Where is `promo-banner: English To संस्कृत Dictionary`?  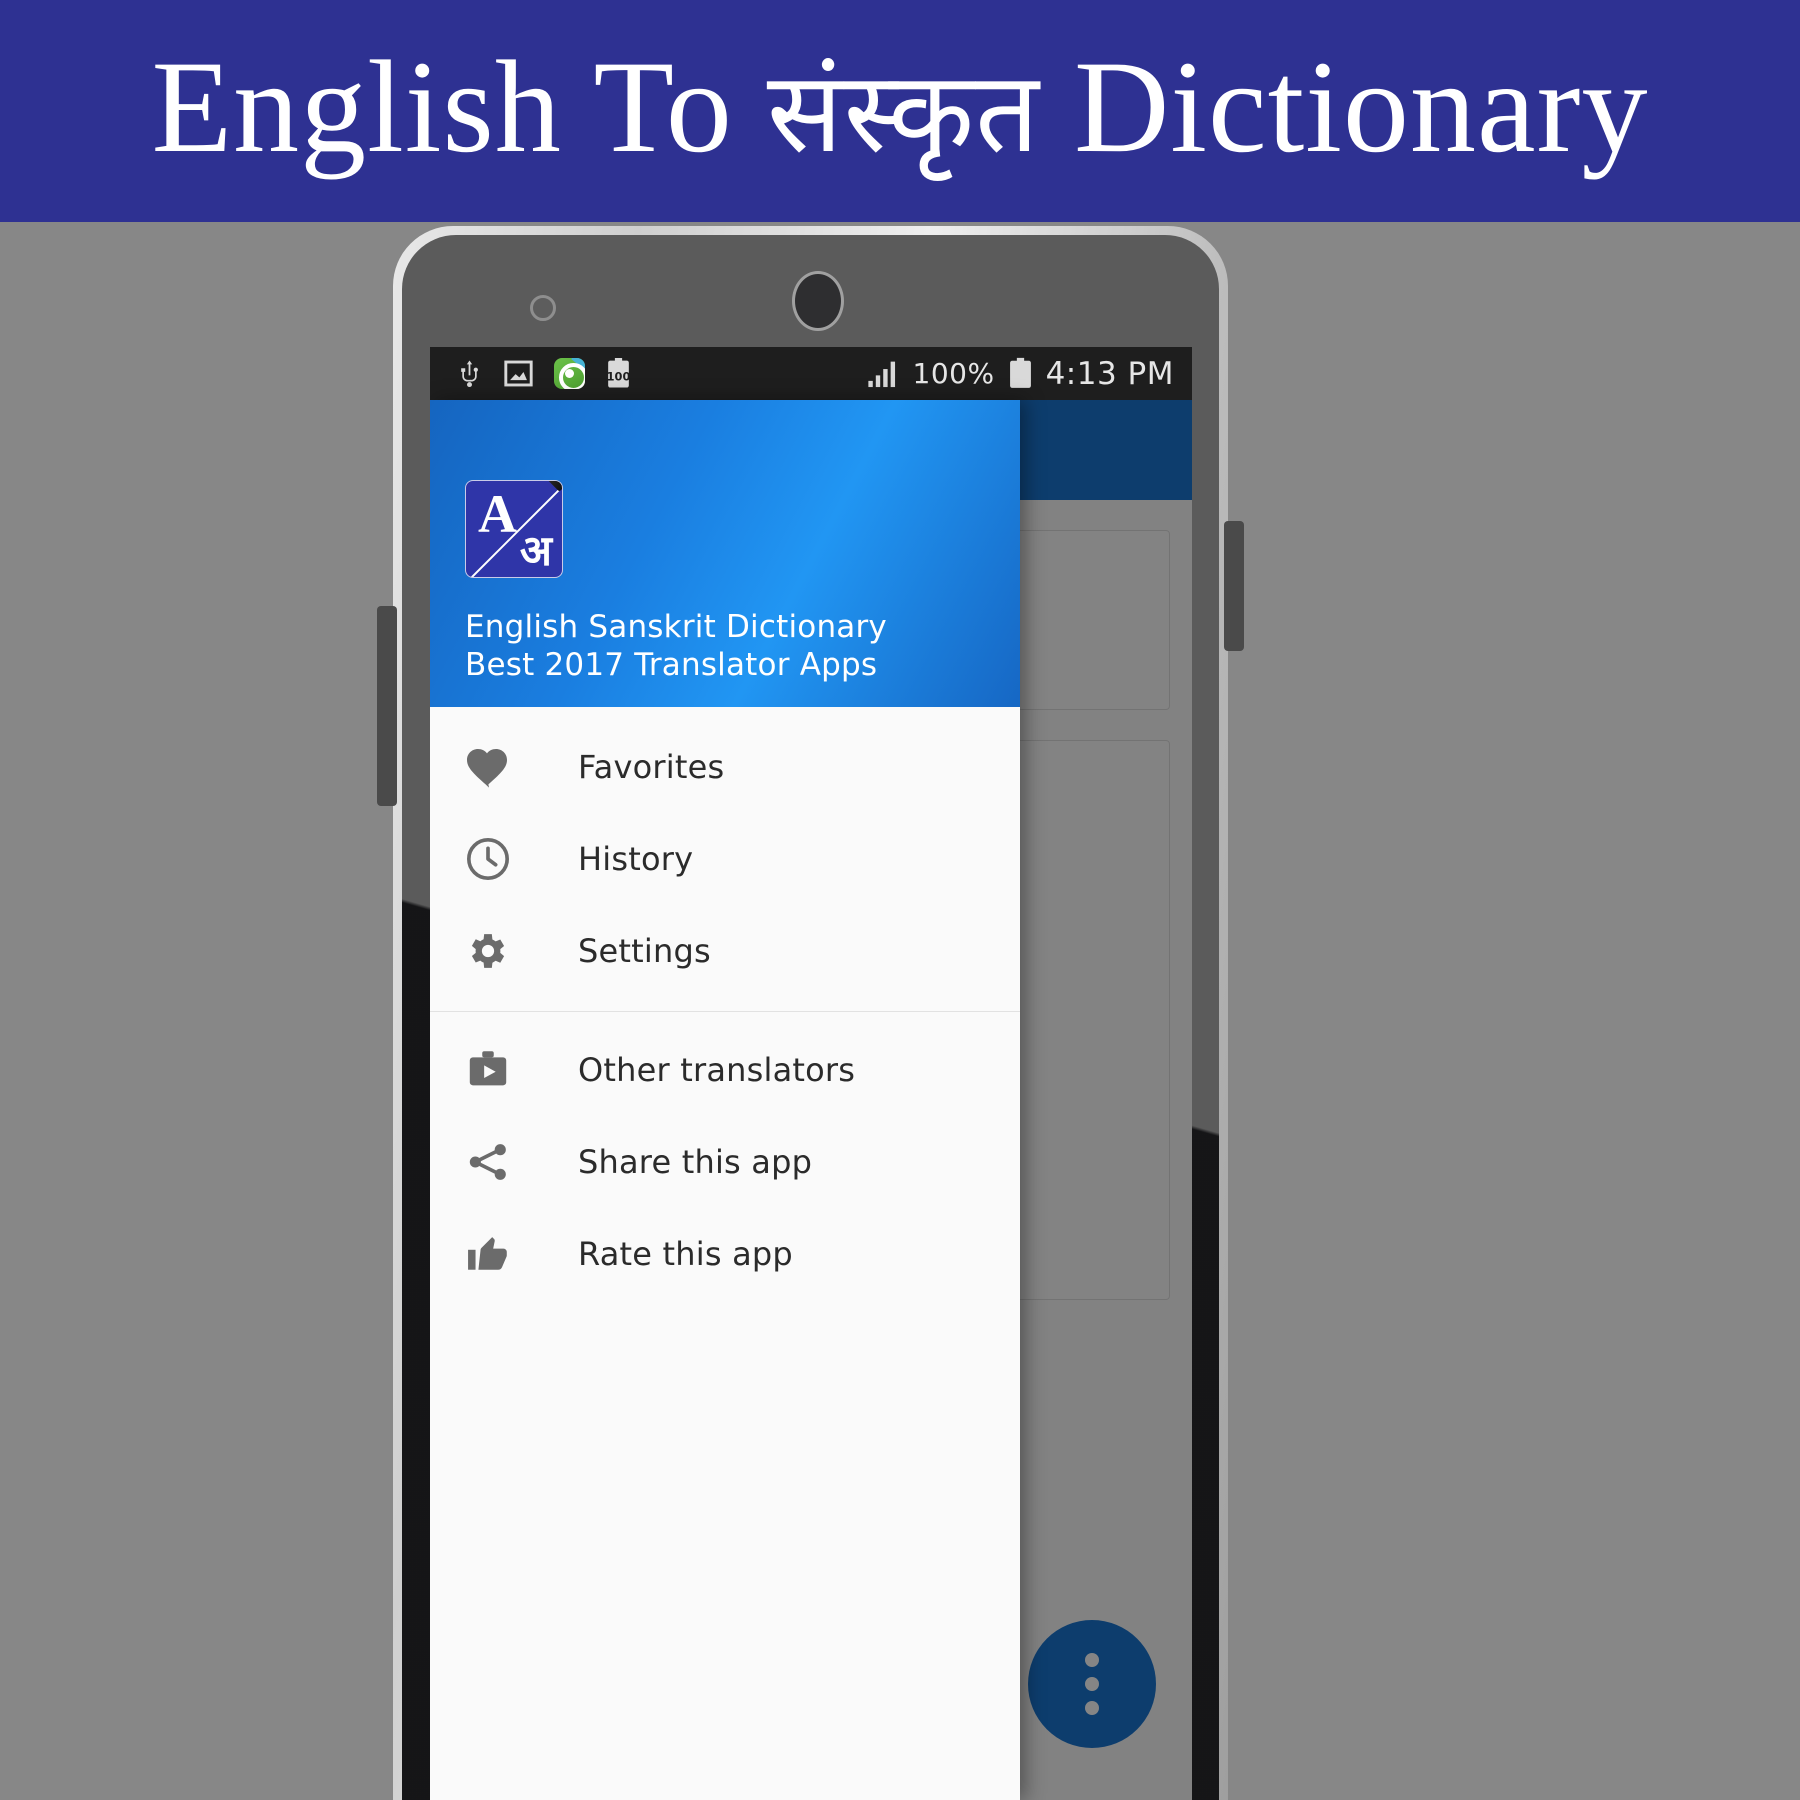 promo-banner: English To संस्कृत Dictionary is located at coordinates (900, 111).